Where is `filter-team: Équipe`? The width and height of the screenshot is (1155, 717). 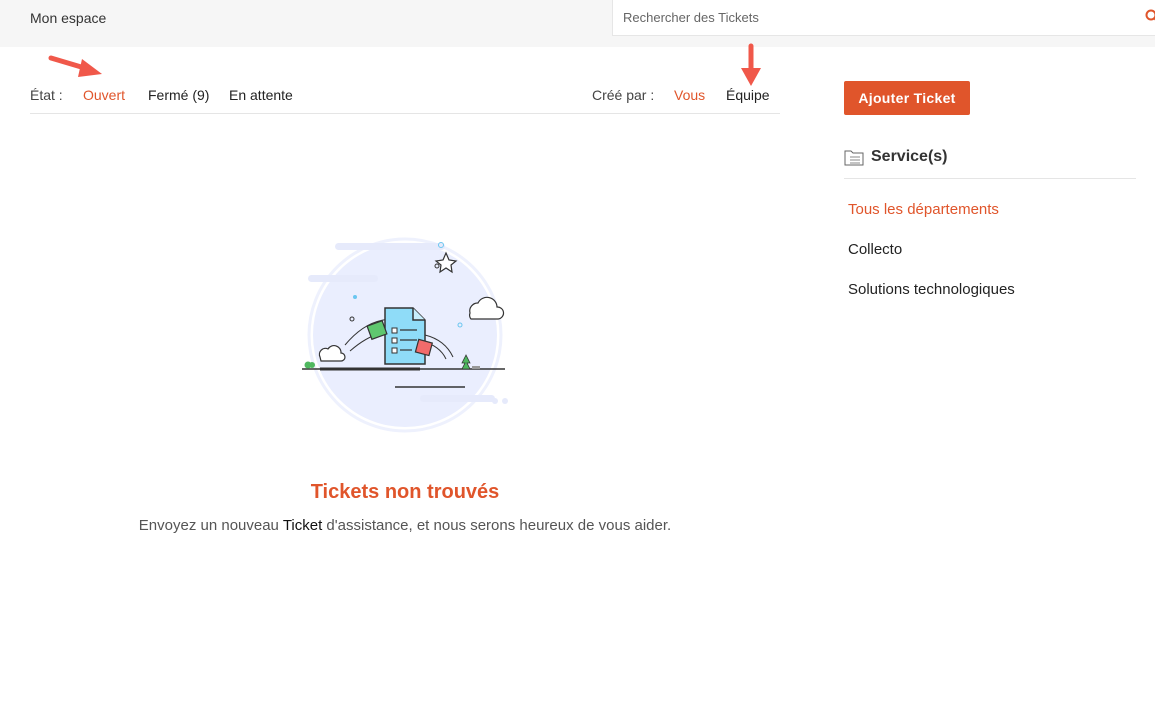 filter-team: Équipe is located at coordinates (748, 95).